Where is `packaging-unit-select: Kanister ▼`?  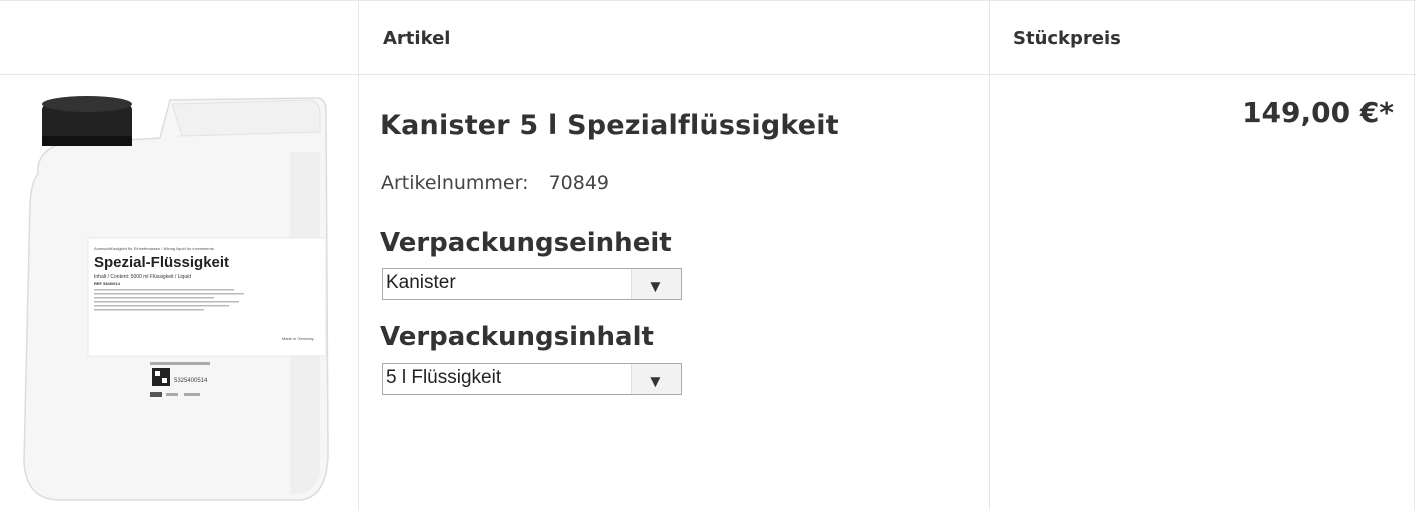 packaging-unit-select: Kanister ▼ is located at coordinates (532, 284).